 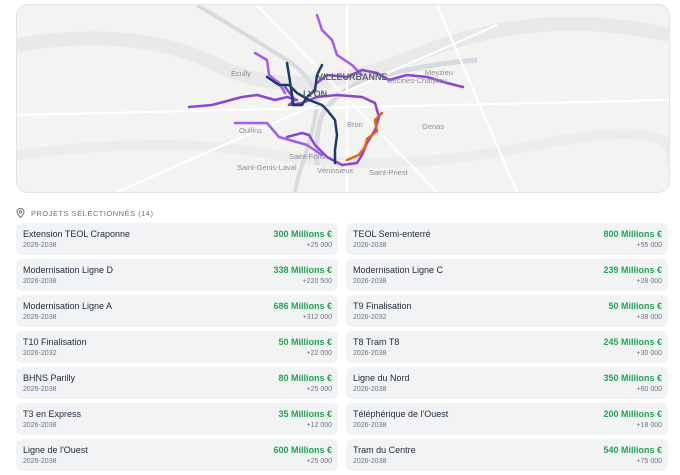 I want to click on city-label-bron: Bron, so click(x=355, y=124).